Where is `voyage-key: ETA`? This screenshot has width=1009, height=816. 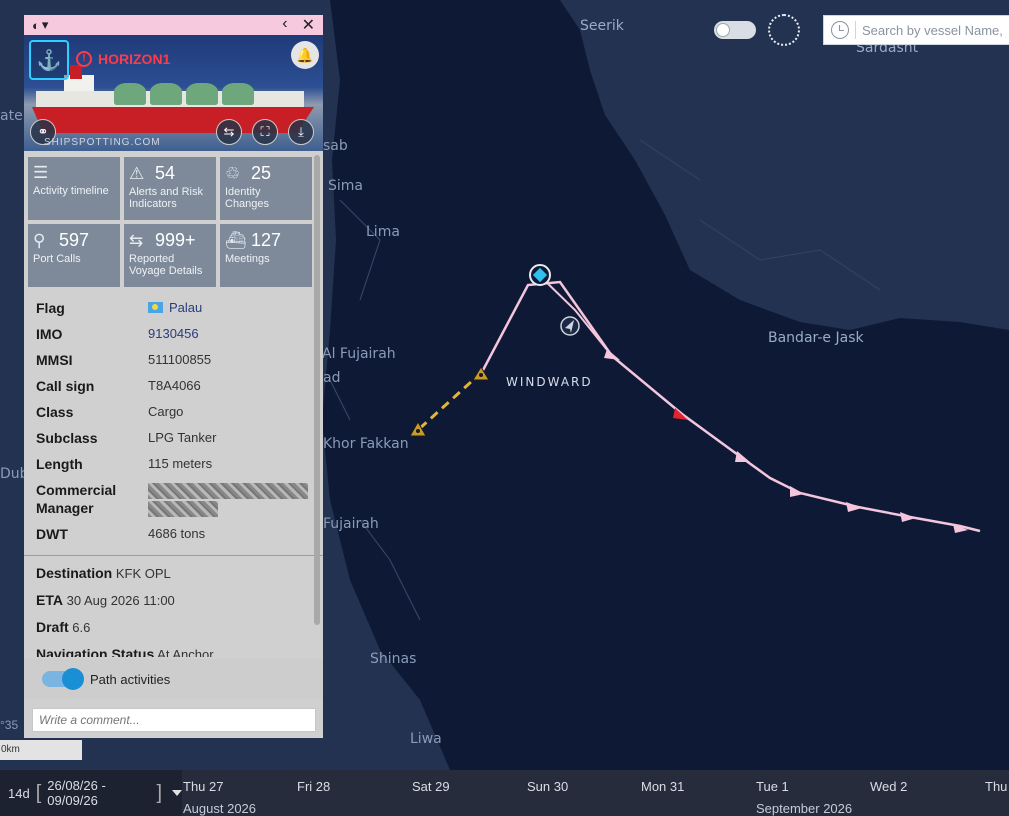
voyage-key: ETA is located at coordinates (49, 600).